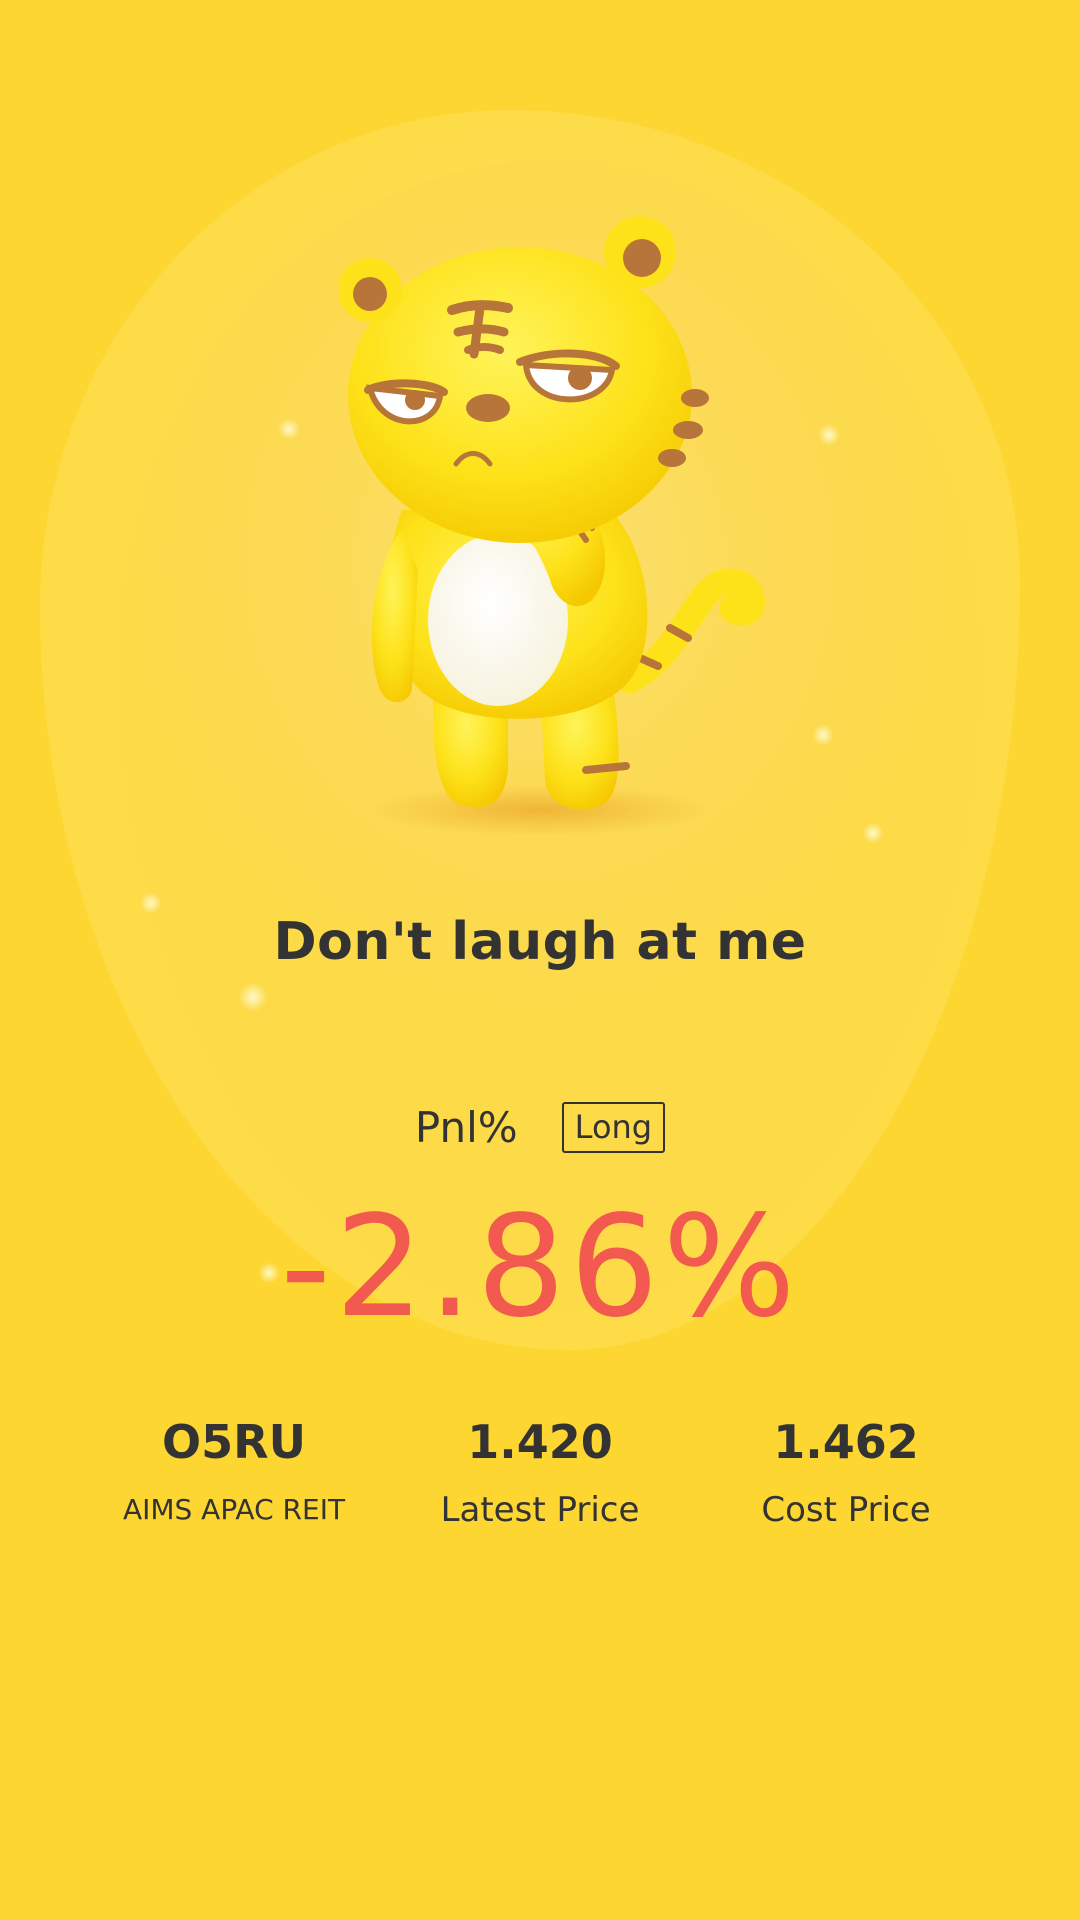  I want to click on latest-price-value: 1.420, so click(540, 1442).